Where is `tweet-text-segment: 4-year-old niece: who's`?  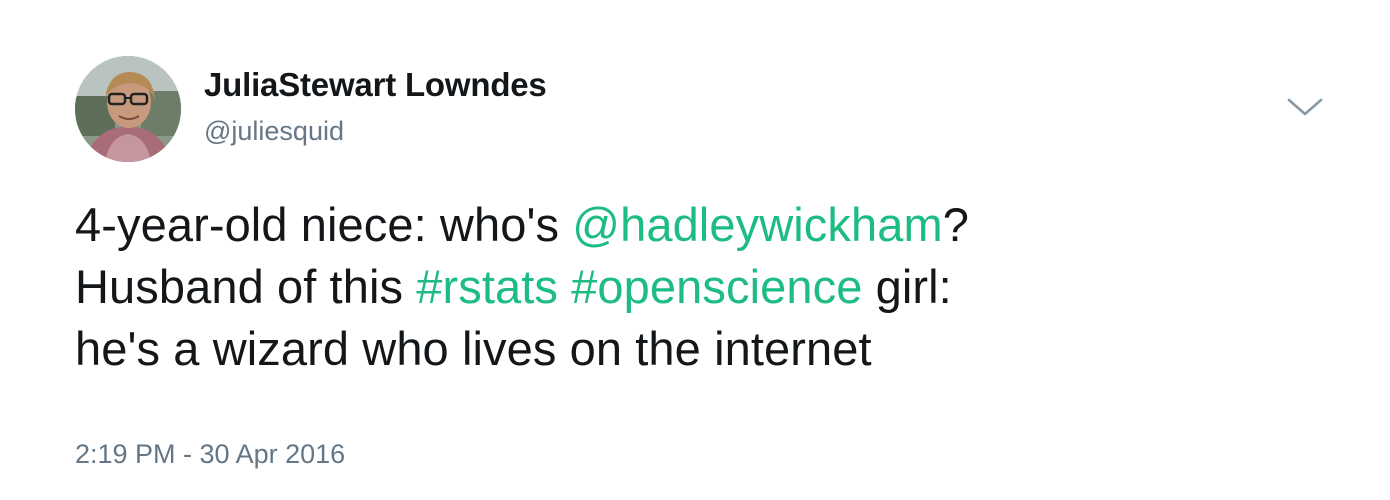
tweet-text-segment: 4-year-old niece: who's is located at coordinates (324, 224).